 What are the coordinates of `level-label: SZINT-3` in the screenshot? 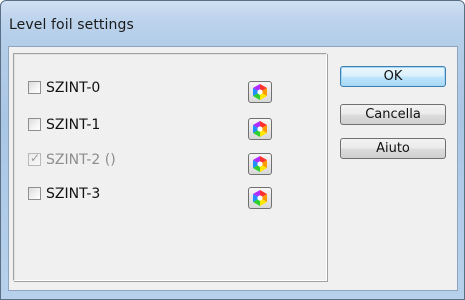 It's located at (73, 194).